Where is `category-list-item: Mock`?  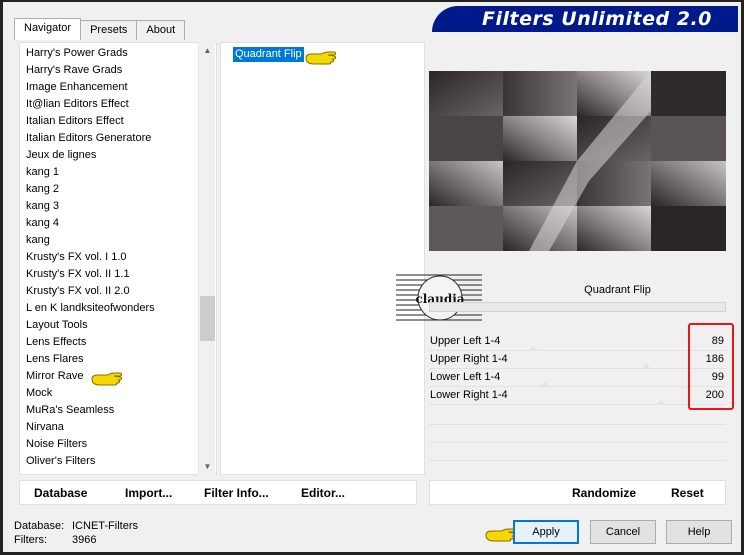
category-list-item: Mock is located at coordinates (39, 393).